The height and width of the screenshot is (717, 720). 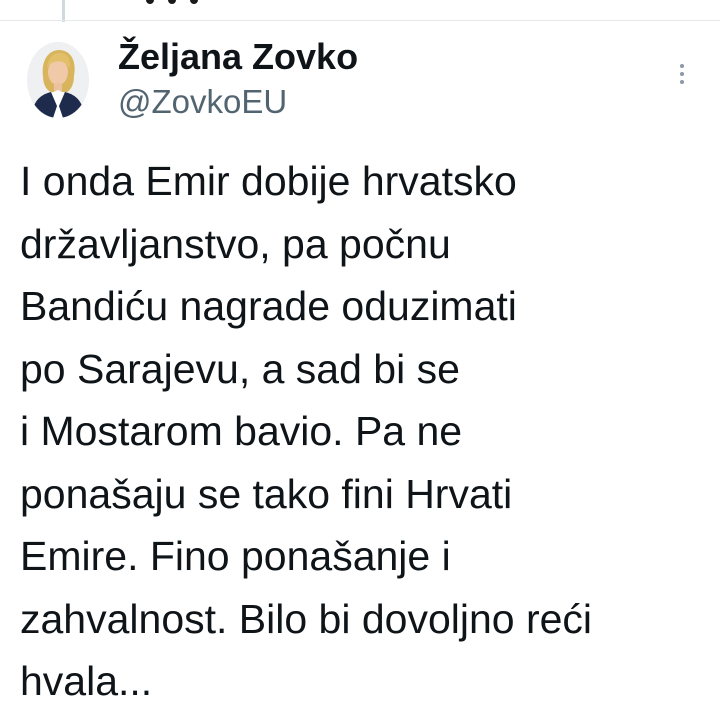 What do you see at coordinates (268, 181) in the screenshot?
I see `tweet-text-line: I onda Emir dobije hrvatsko` at bounding box center [268, 181].